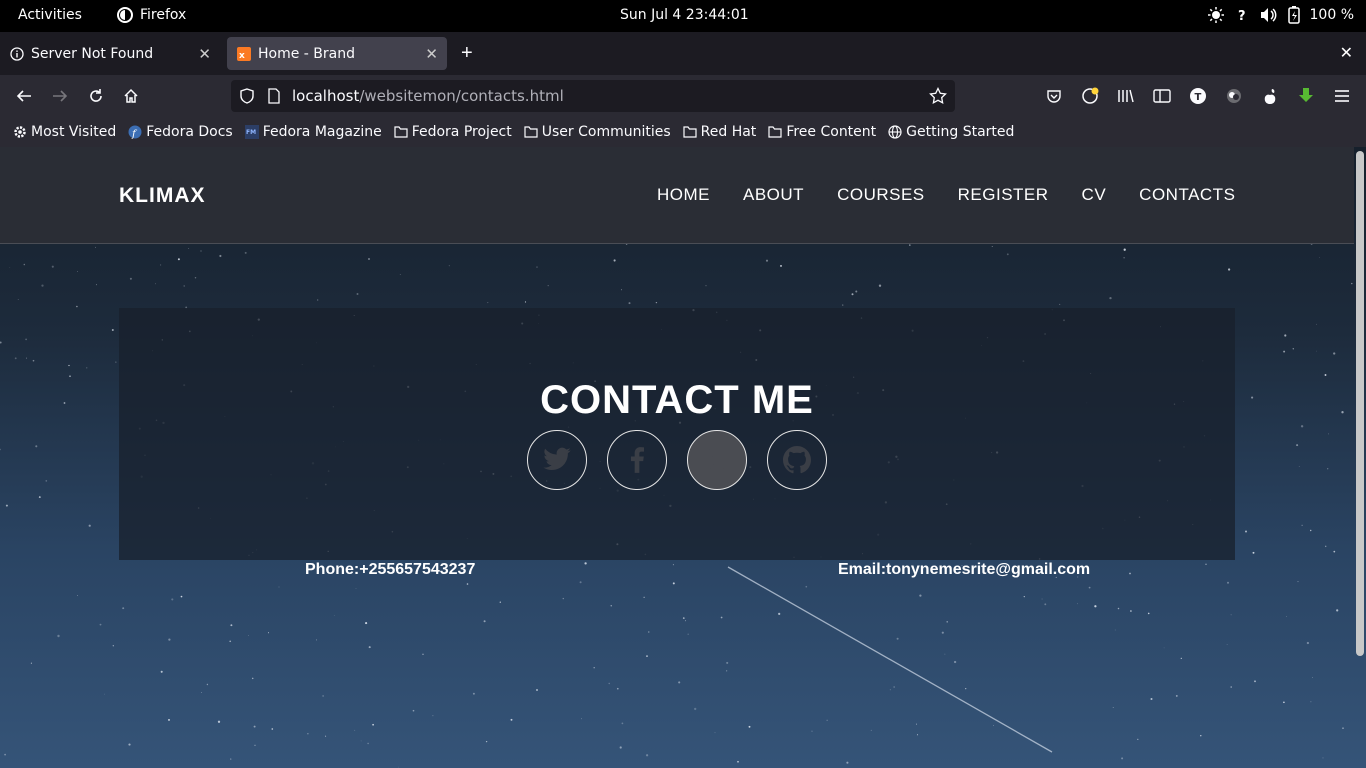 This screenshot has width=1366, height=768. Describe the element at coordinates (683, 195) in the screenshot. I see `nav-home: HOME` at that location.